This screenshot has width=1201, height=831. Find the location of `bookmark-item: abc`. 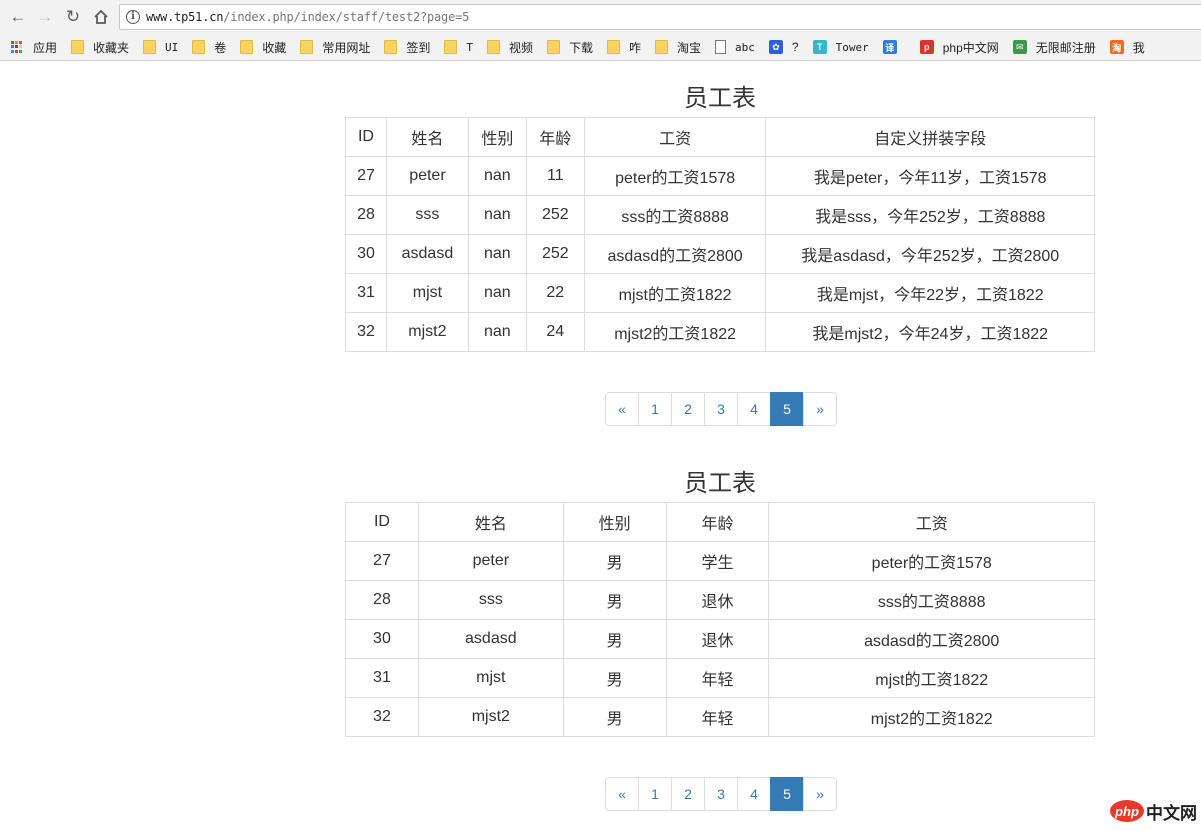

bookmark-item: abc is located at coordinates (735, 47).